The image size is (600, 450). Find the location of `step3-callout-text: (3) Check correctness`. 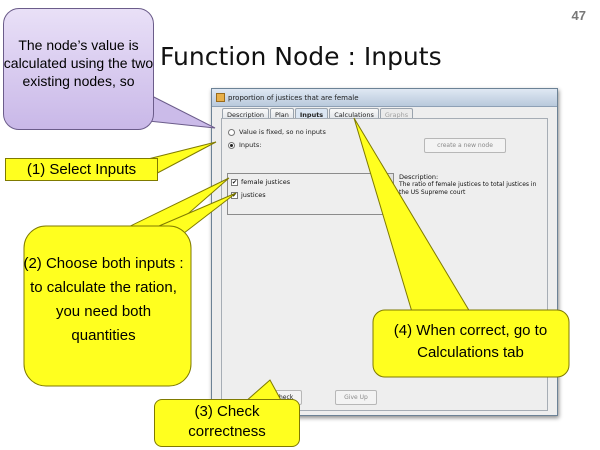

step3-callout-text: (3) Check correctness is located at coordinates (227, 421).